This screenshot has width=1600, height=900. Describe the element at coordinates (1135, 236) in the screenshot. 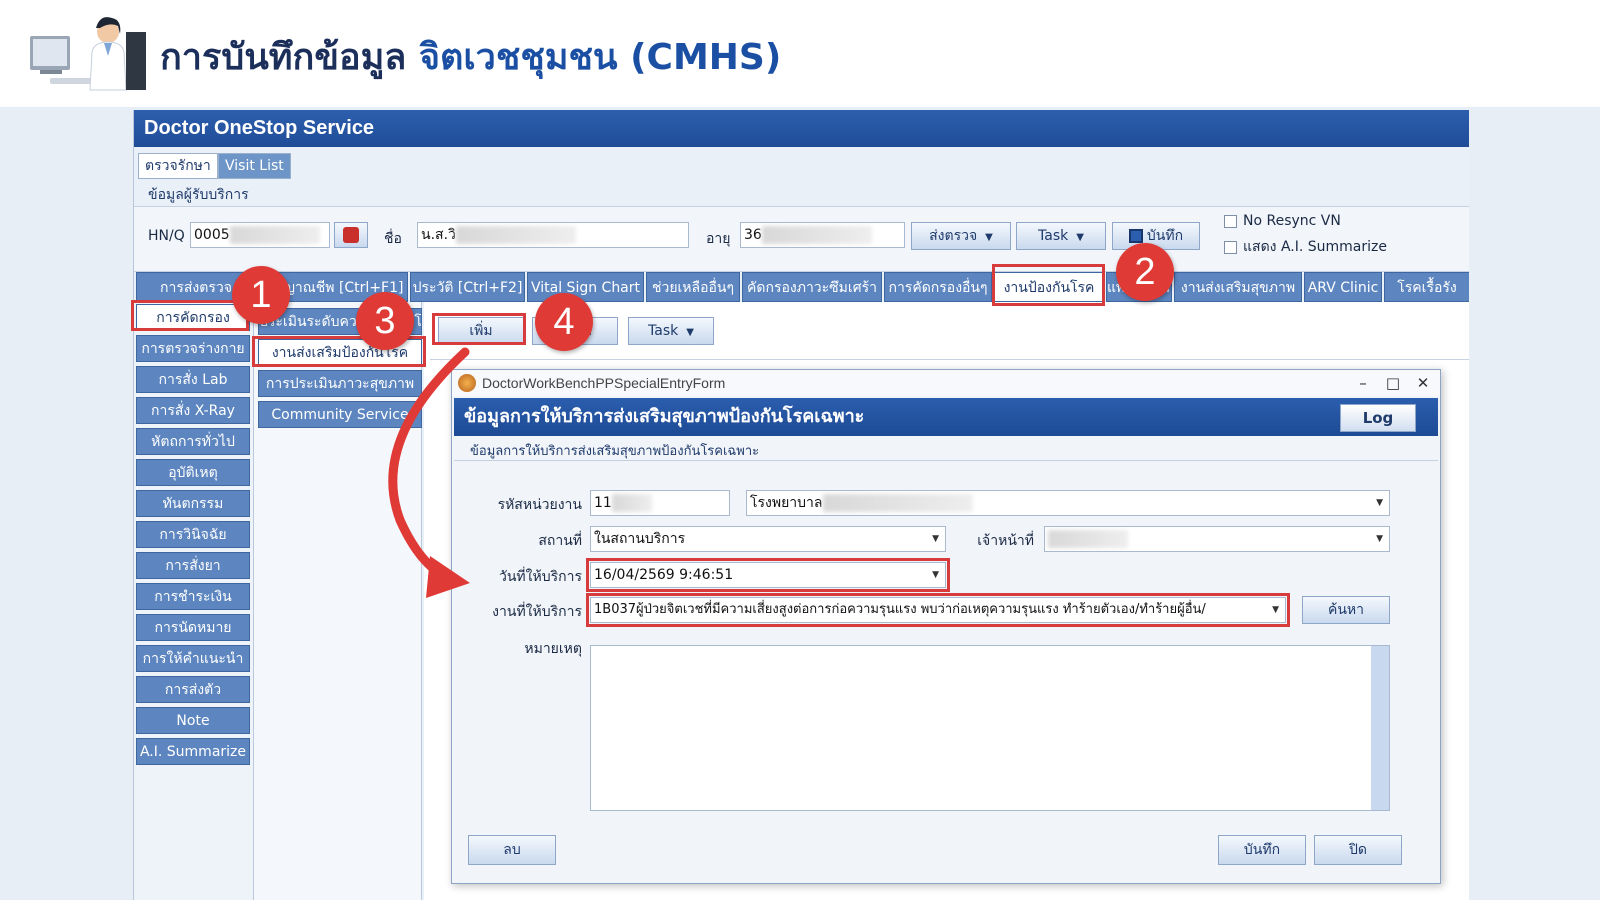

I see `floppy-disk-icon` at that location.